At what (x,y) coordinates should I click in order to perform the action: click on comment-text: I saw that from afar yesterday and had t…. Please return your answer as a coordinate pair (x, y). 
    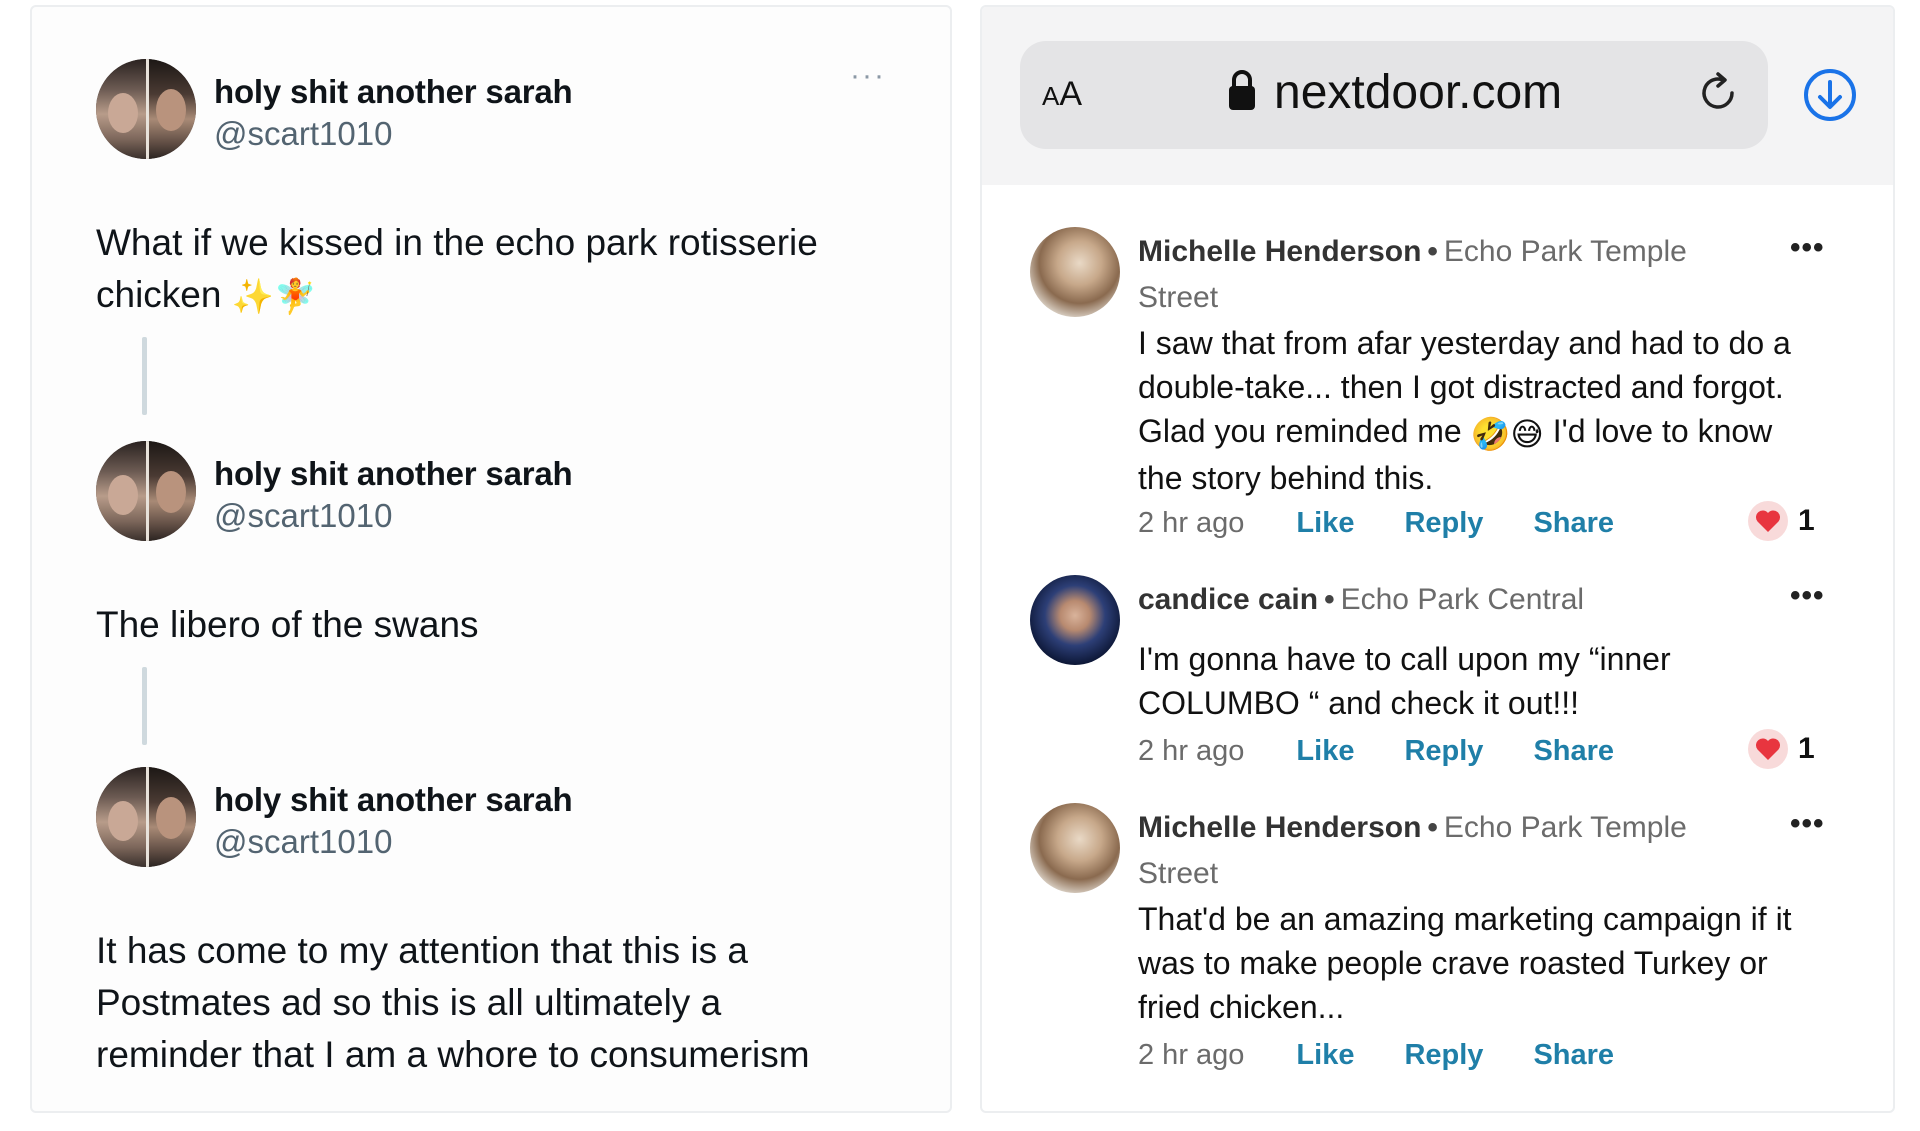
    Looking at the image, I should click on (1464, 410).